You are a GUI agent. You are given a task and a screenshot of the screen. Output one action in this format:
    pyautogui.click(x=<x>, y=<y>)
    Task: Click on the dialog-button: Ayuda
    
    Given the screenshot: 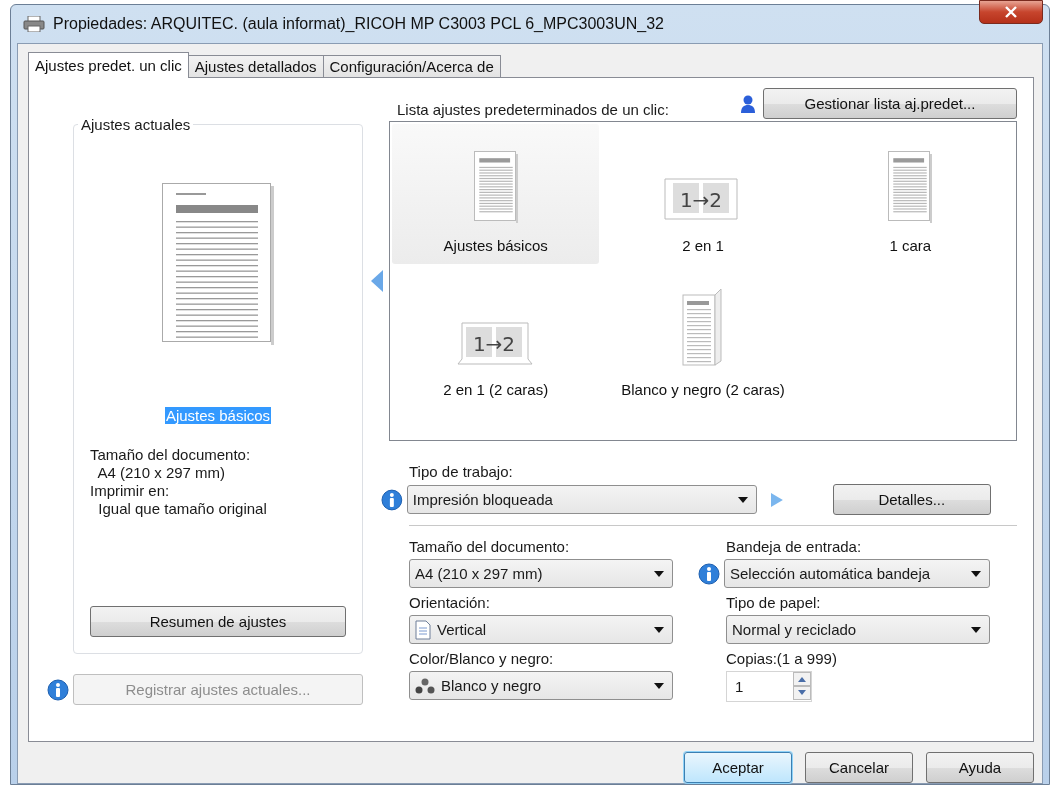 What is the action you would take?
    pyautogui.click(x=980, y=767)
    